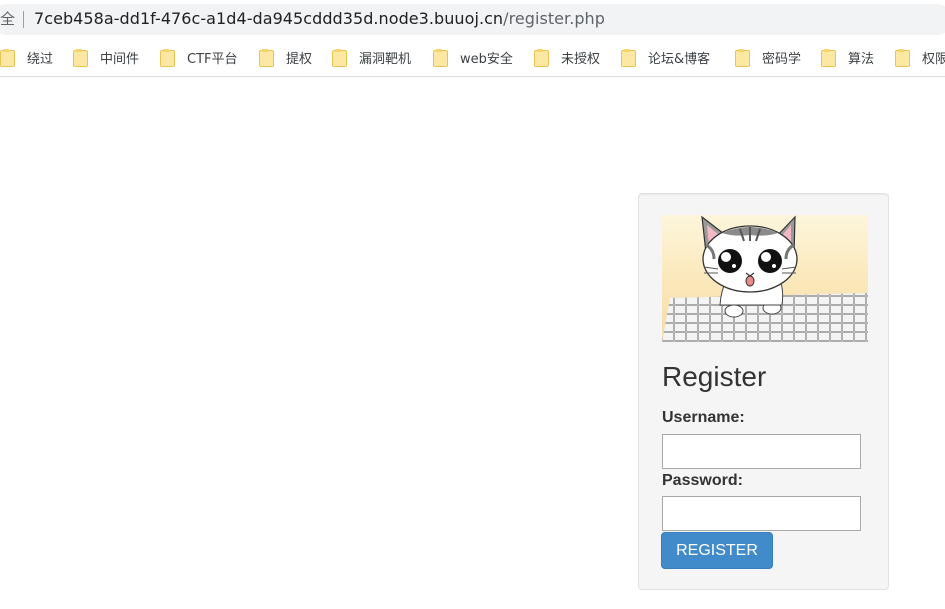  I want to click on register-title: Register, so click(714, 376).